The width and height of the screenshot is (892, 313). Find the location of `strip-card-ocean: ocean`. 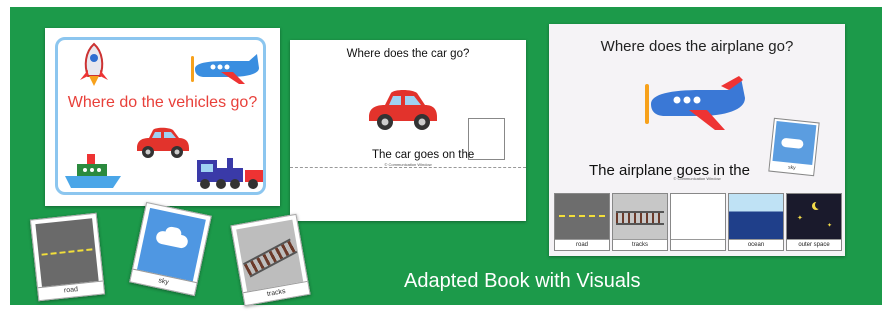

strip-card-ocean: ocean is located at coordinates (756, 222).